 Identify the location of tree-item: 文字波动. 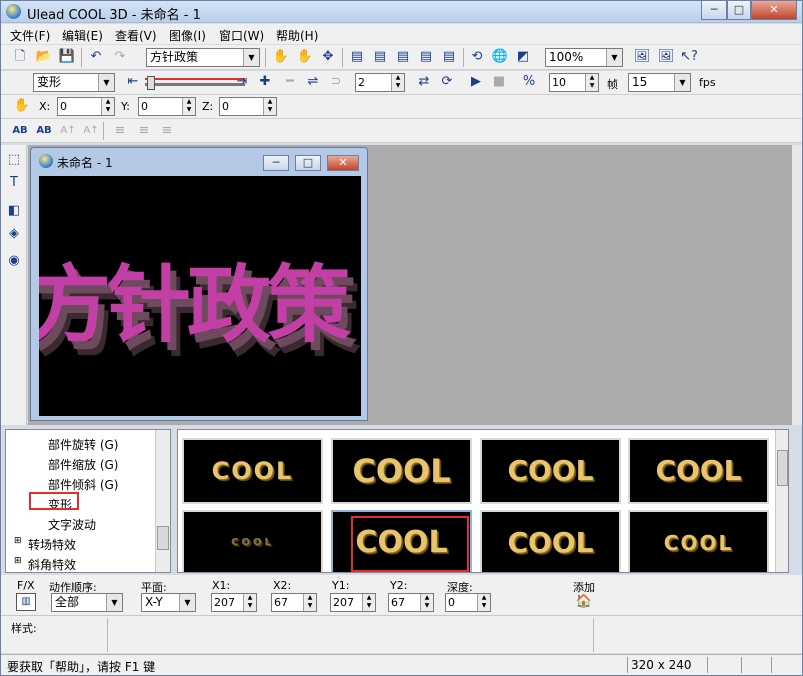
(72, 524).